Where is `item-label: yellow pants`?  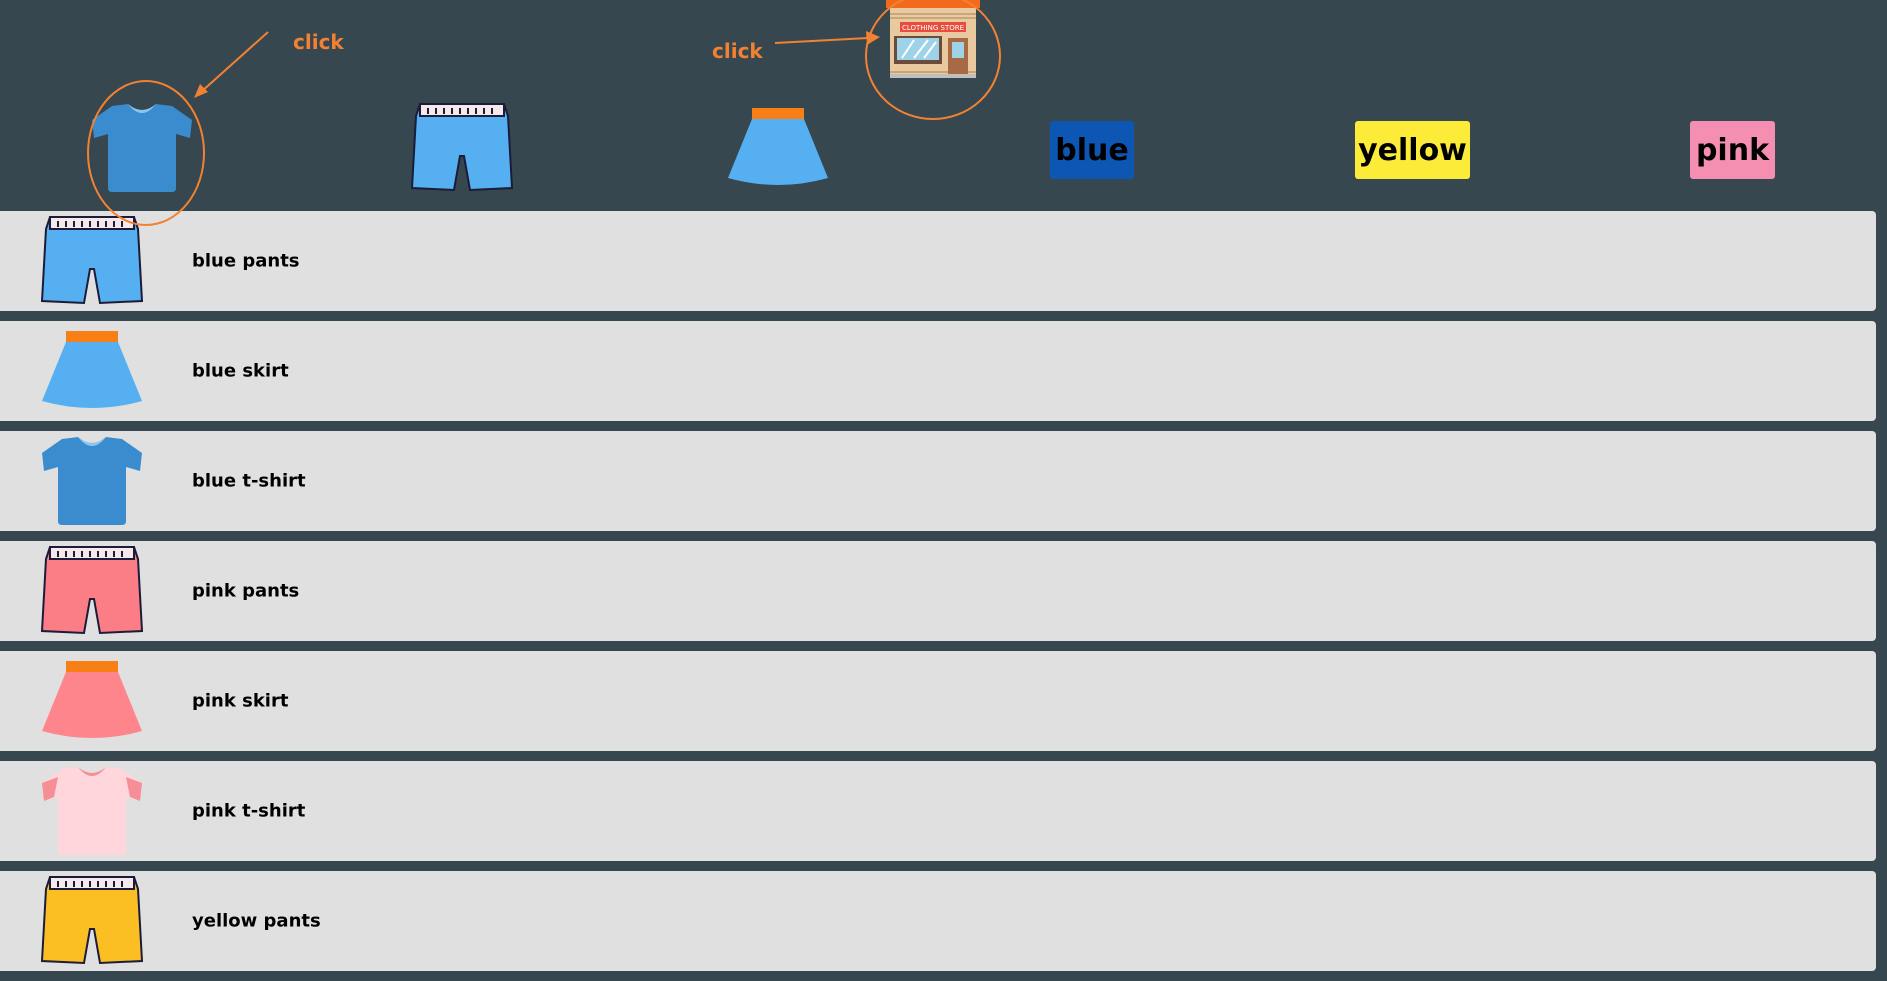
item-label: yellow pants is located at coordinates (256, 921).